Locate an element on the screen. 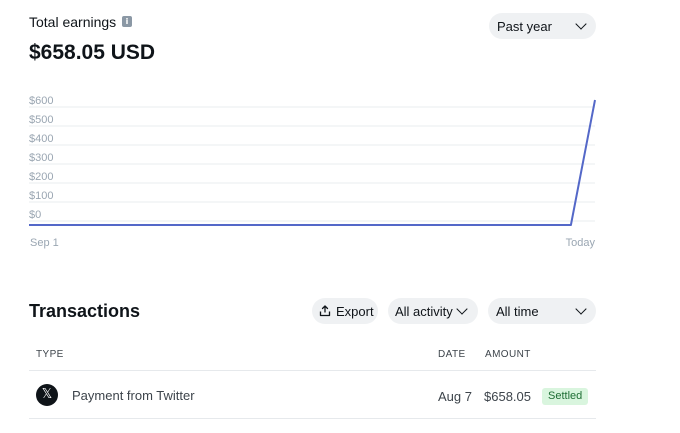 The width and height of the screenshot is (680, 433). earnings-title: Total earnings is located at coordinates (73, 22).